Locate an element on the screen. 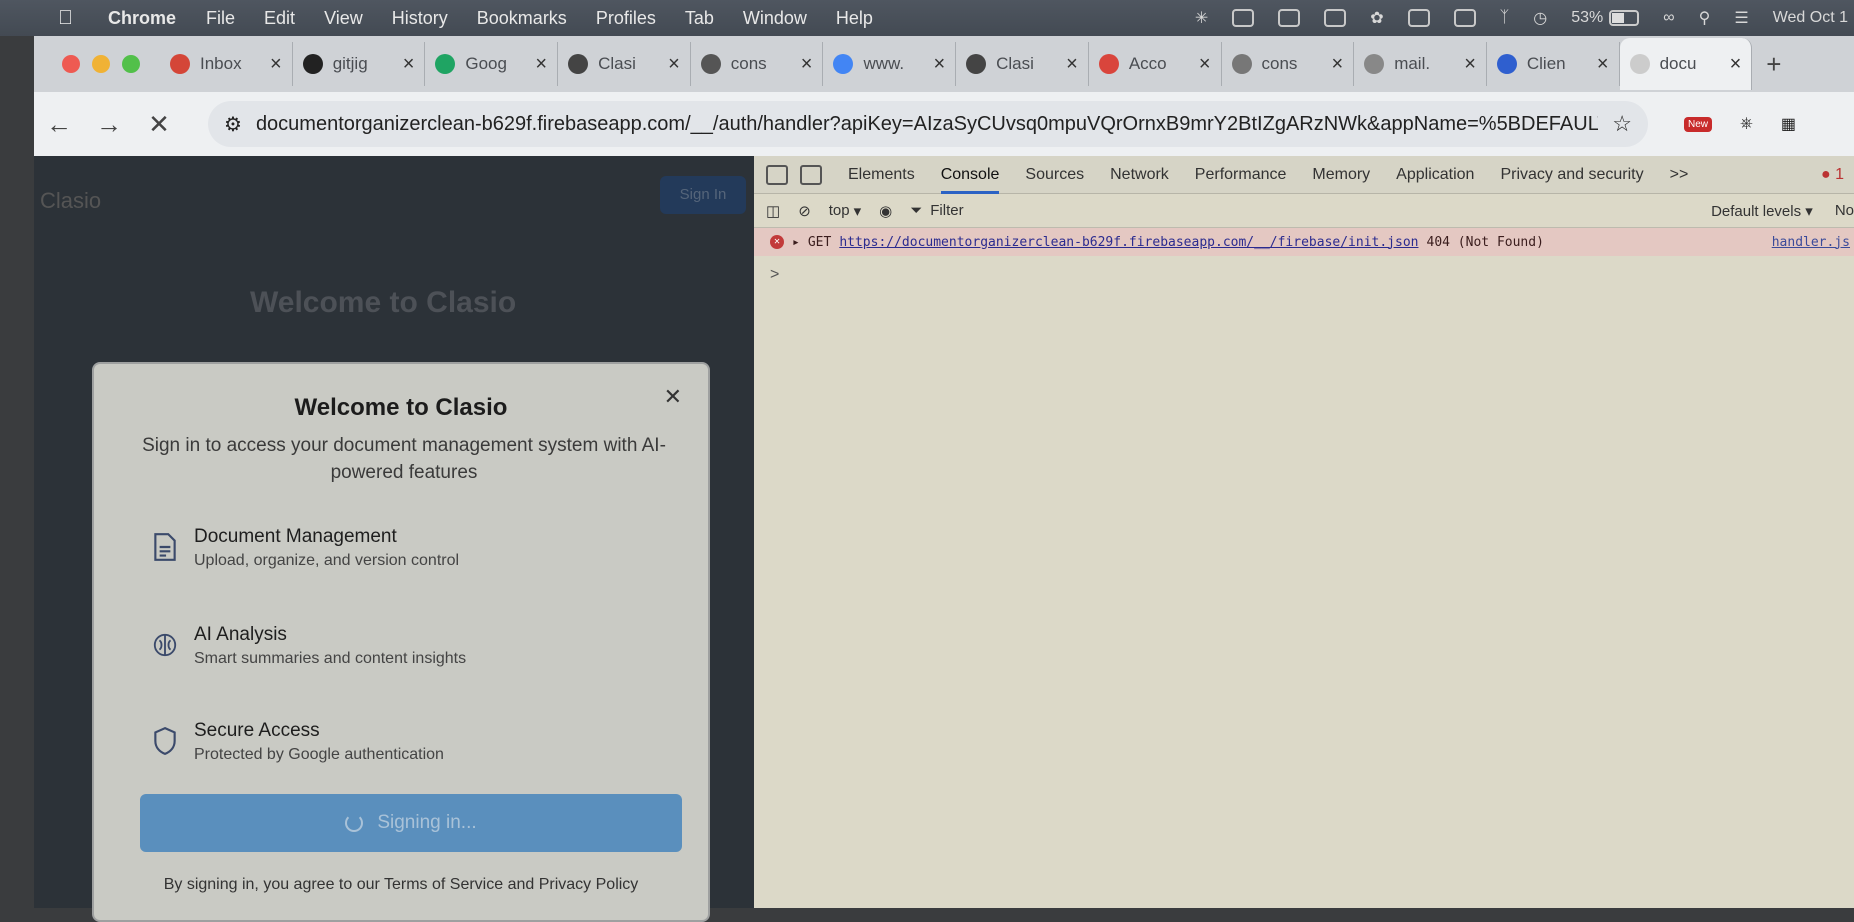 This screenshot has width=1854, height=922. filter-icon: ⏷ is located at coordinates (916, 210).